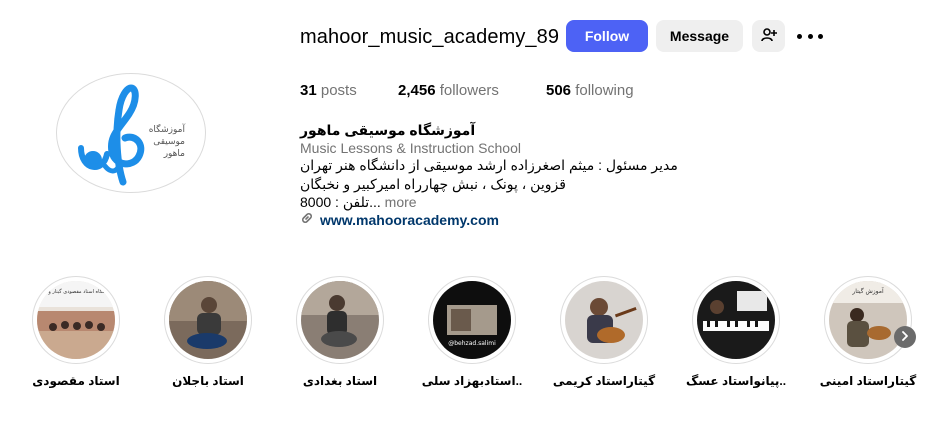  What do you see at coordinates (76, 291) in the screenshot?
I see `svg-text:نمایشگاه استاد مقصودی گیتار و: نمایشگاه استاد مقصودی گیتار و تنبک` at bounding box center [76, 291].